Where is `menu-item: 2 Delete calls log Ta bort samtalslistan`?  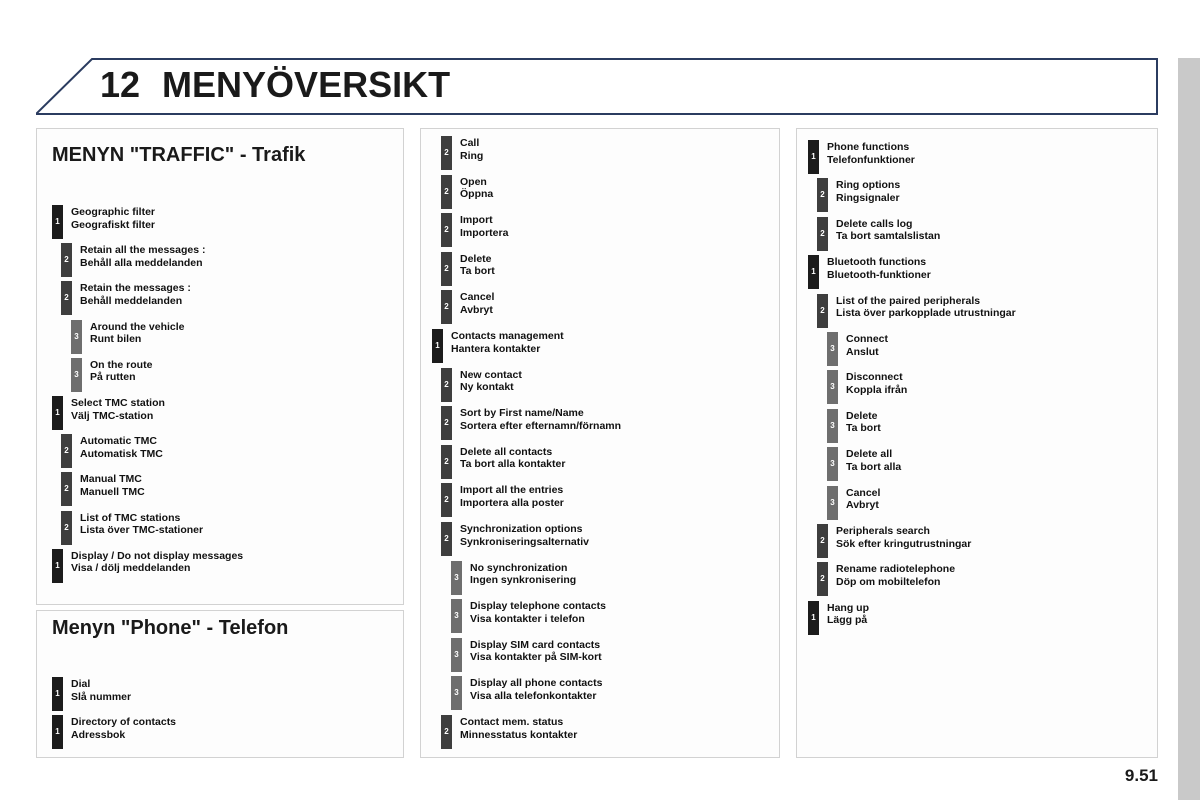 menu-item: 2 Delete calls log Ta bort samtalslistan is located at coordinates (878, 233).